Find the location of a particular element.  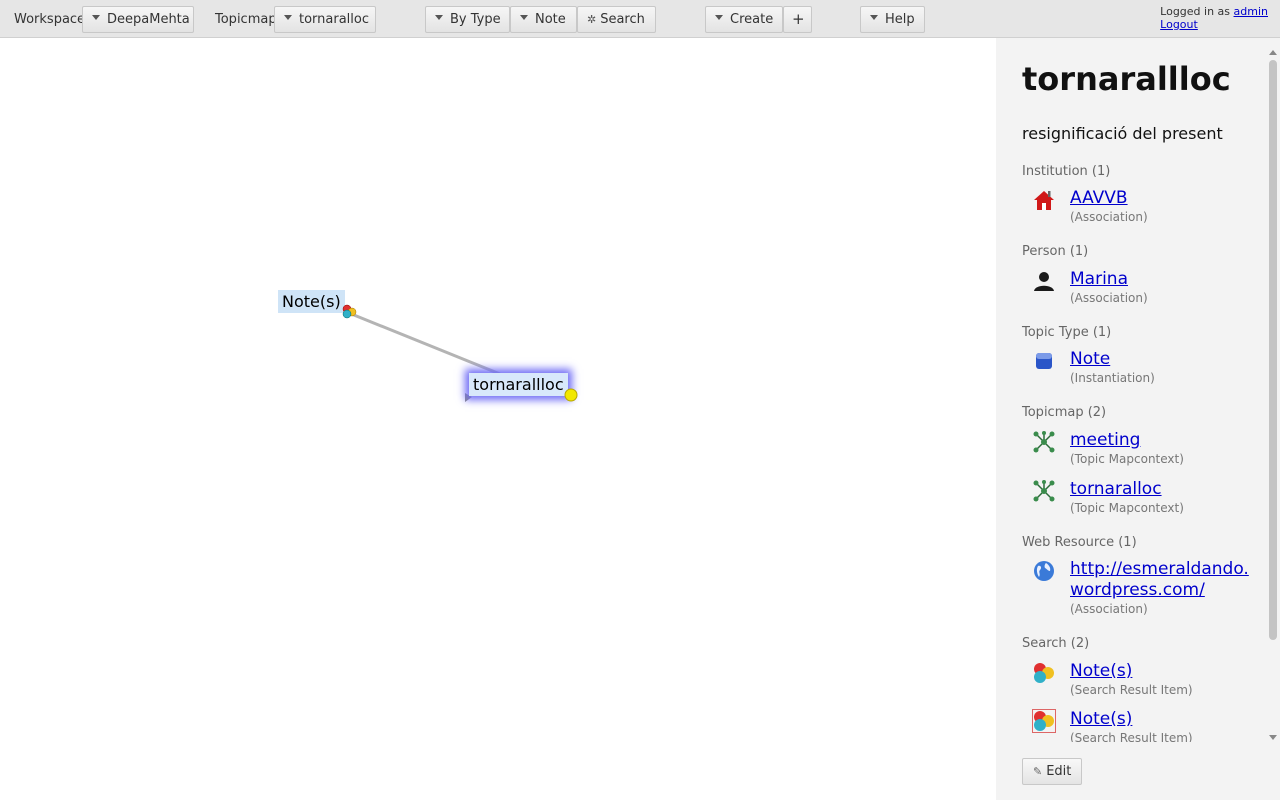

by-type-label: By Type is located at coordinates (475, 19).